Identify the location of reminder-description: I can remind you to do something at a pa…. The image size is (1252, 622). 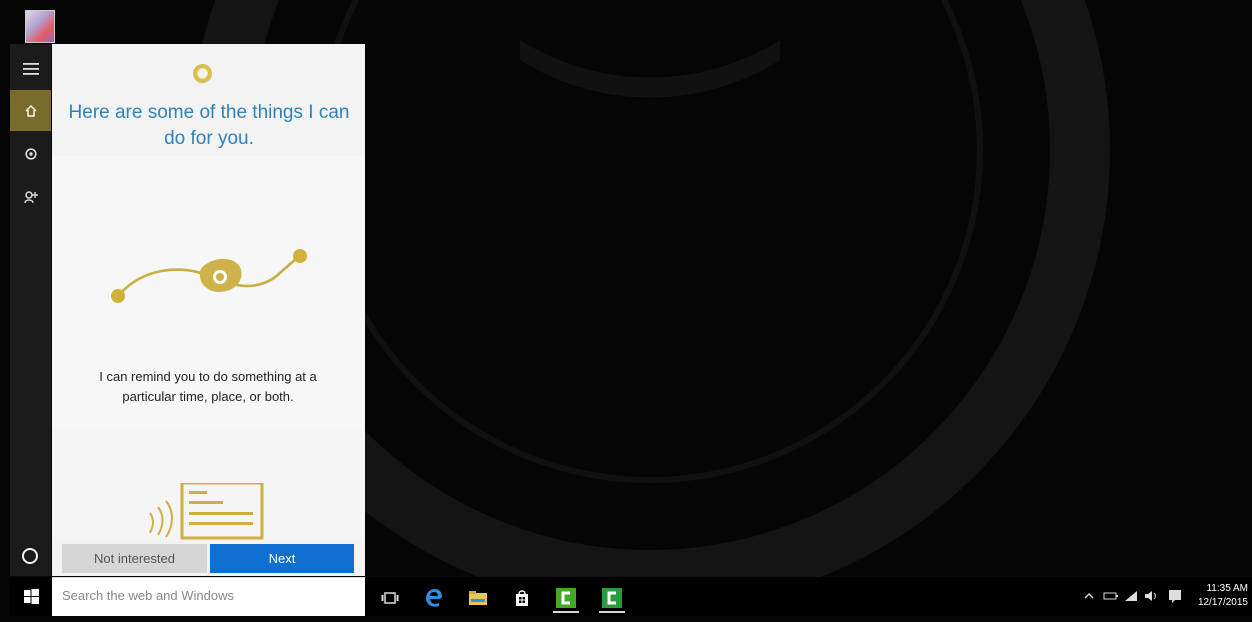
(208, 386).